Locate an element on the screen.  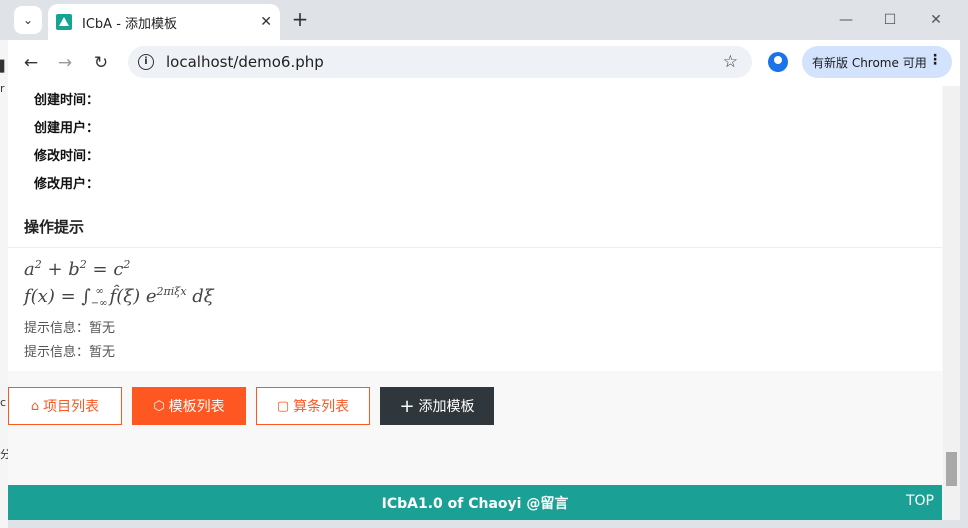
divider is located at coordinates (475, 247).